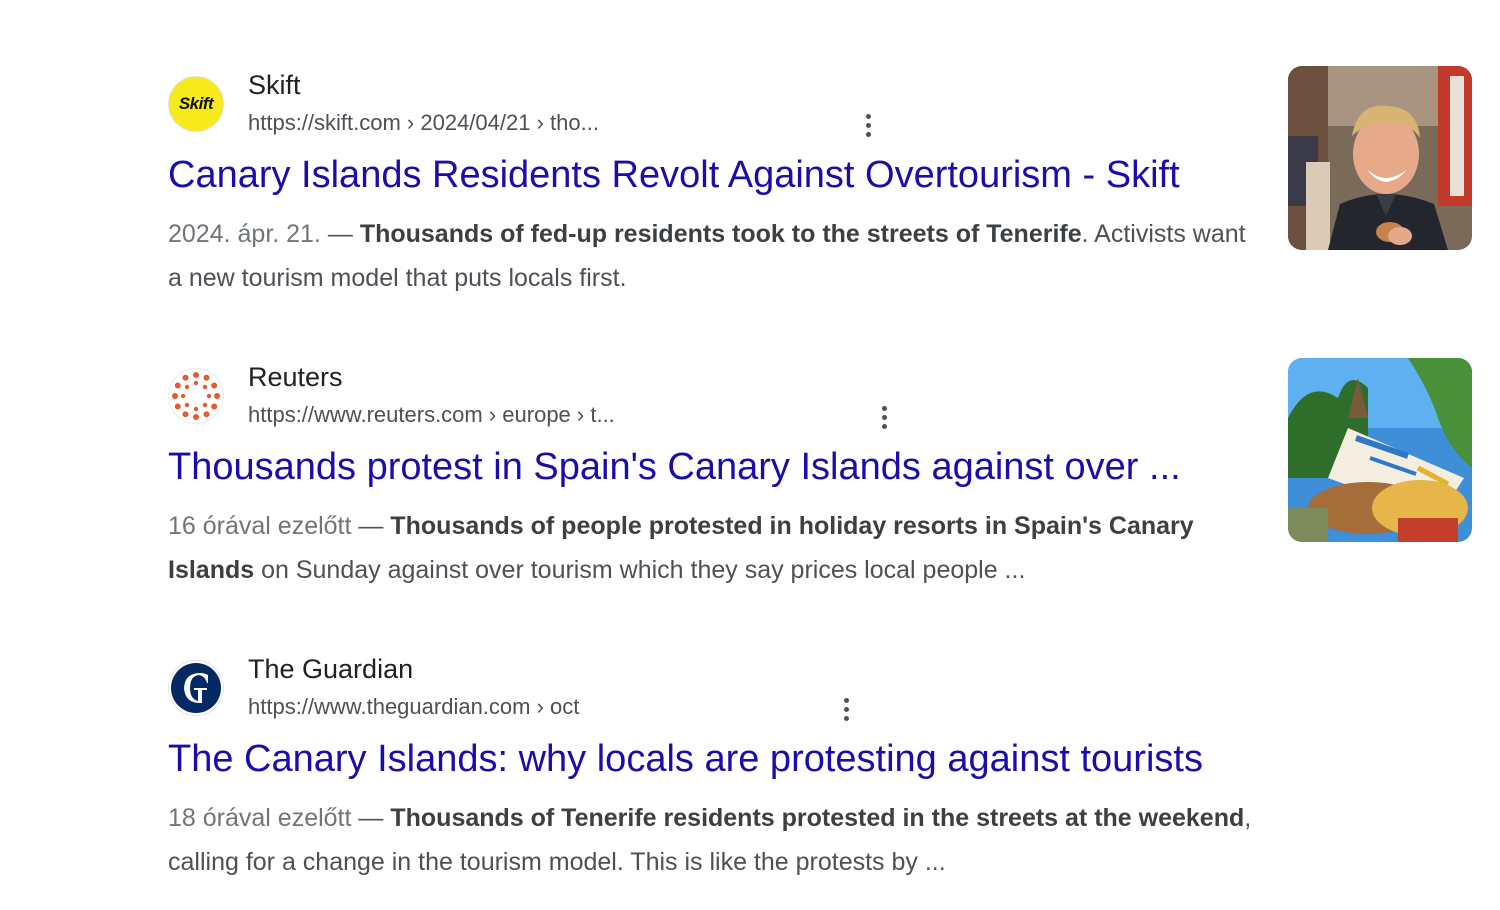 The image size is (1500, 910). I want to click on result-date: 18 órával ezelőtt, so click(260, 818).